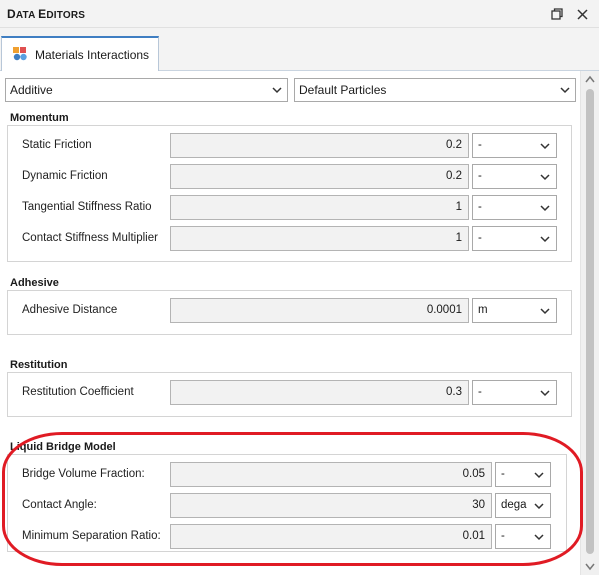 The image size is (599, 575). What do you see at coordinates (319, 238) in the screenshot?
I see `contact-stiffness-multiplier-field: 1` at bounding box center [319, 238].